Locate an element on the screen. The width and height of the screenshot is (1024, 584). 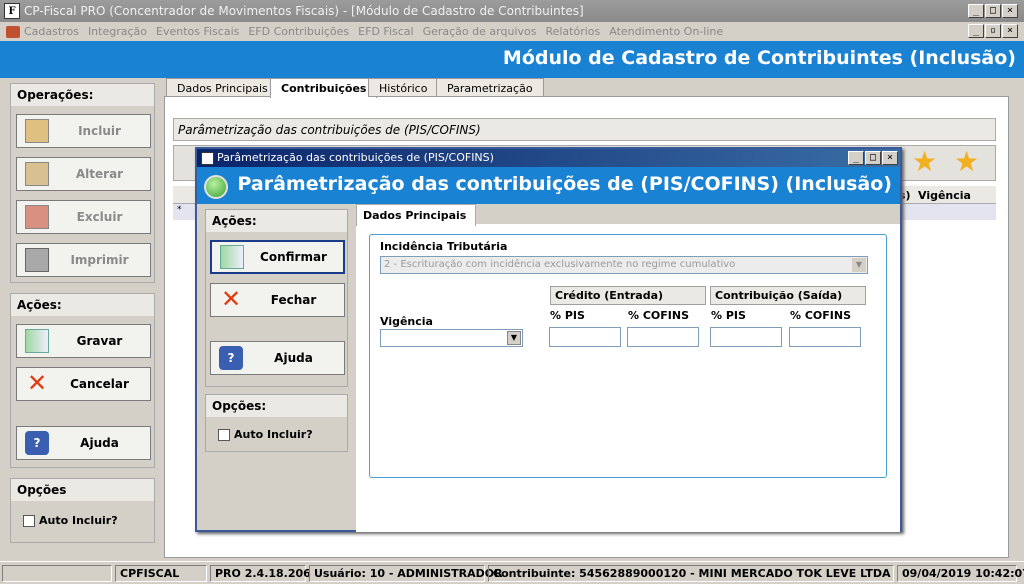
vigencia-label: Vigência is located at coordinates (406, 321).